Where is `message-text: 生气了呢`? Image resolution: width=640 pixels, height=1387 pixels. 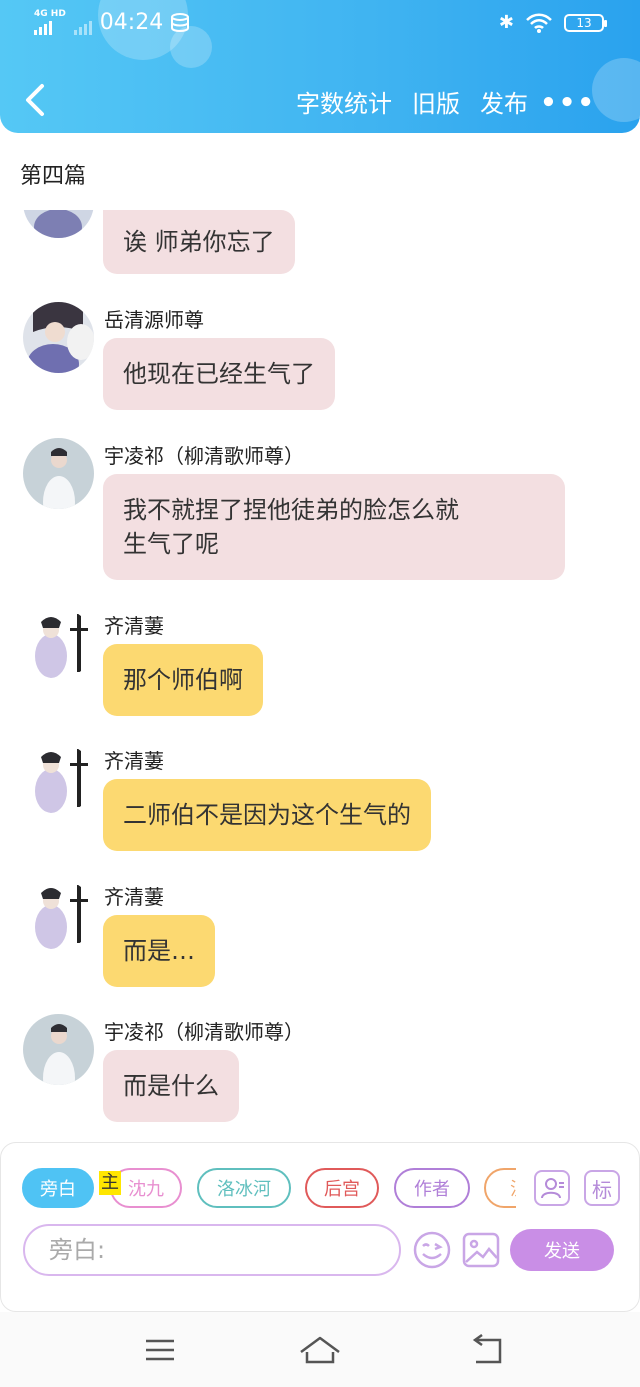 message-text: 生气了呢 is located at coordinates (171, 544).